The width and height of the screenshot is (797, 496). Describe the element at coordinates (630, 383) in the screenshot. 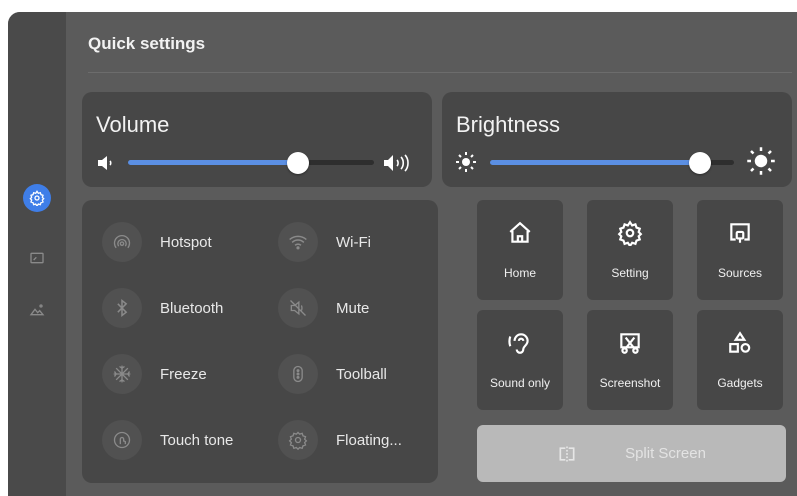

I see `tile-label: Screenshot` at that location.